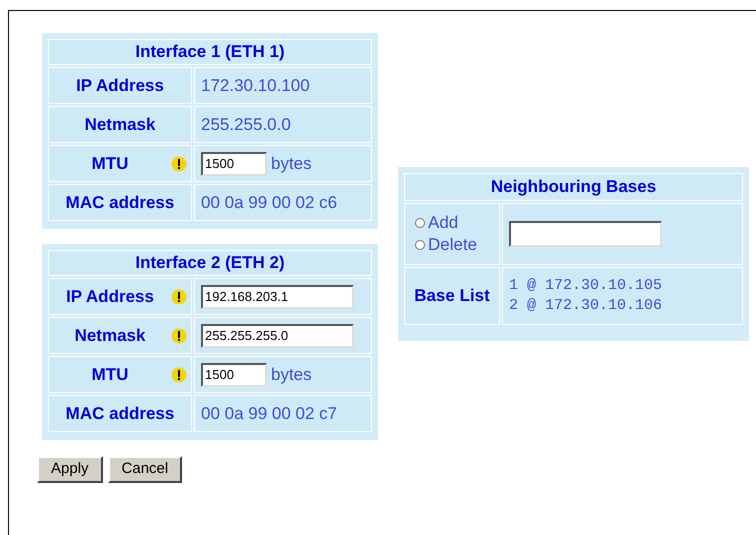  Describe the element at coordinates (585, 234) in the screenshot. I see `input-field` at that location.